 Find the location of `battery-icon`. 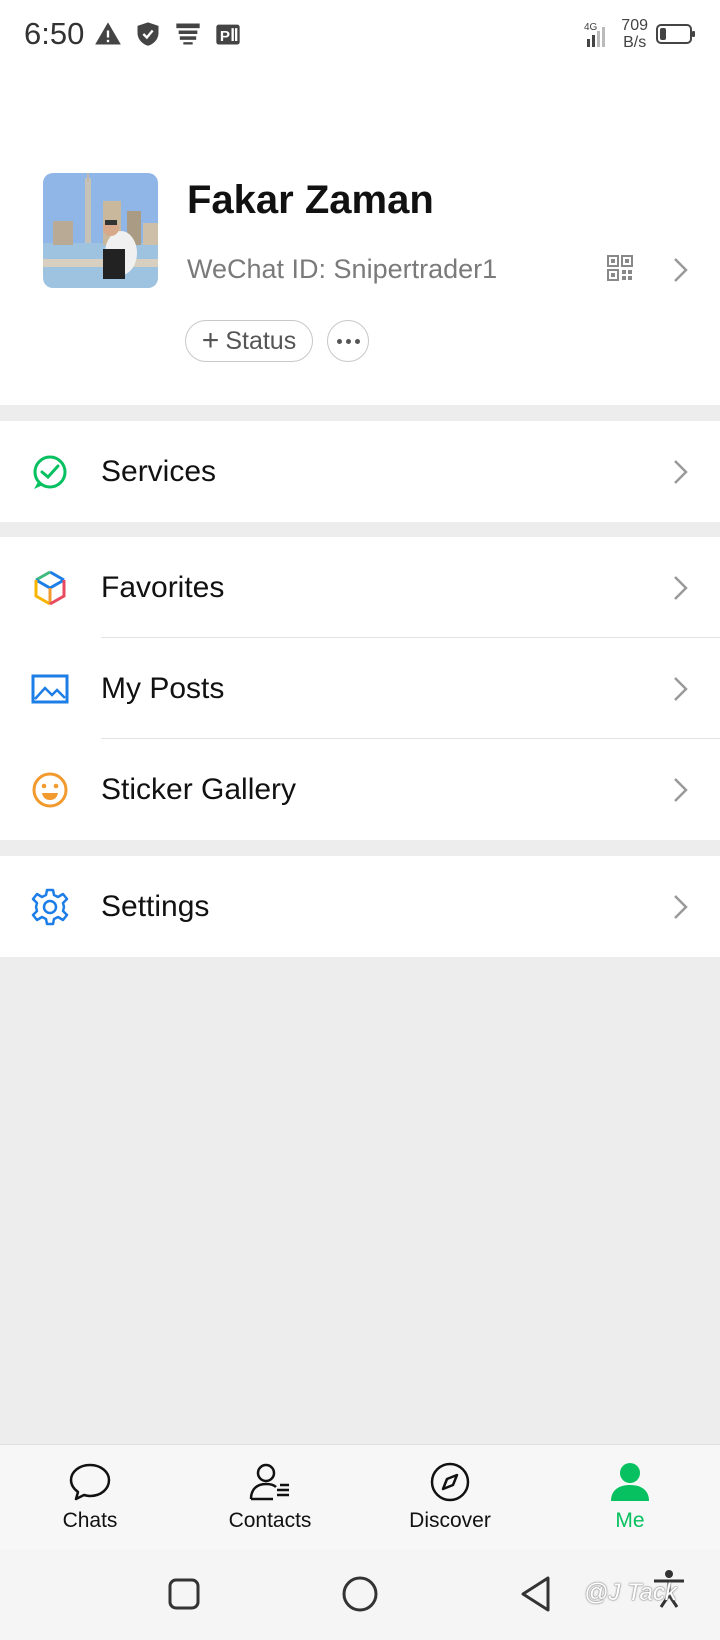

battery-icon is located at coordinates (675, 34).